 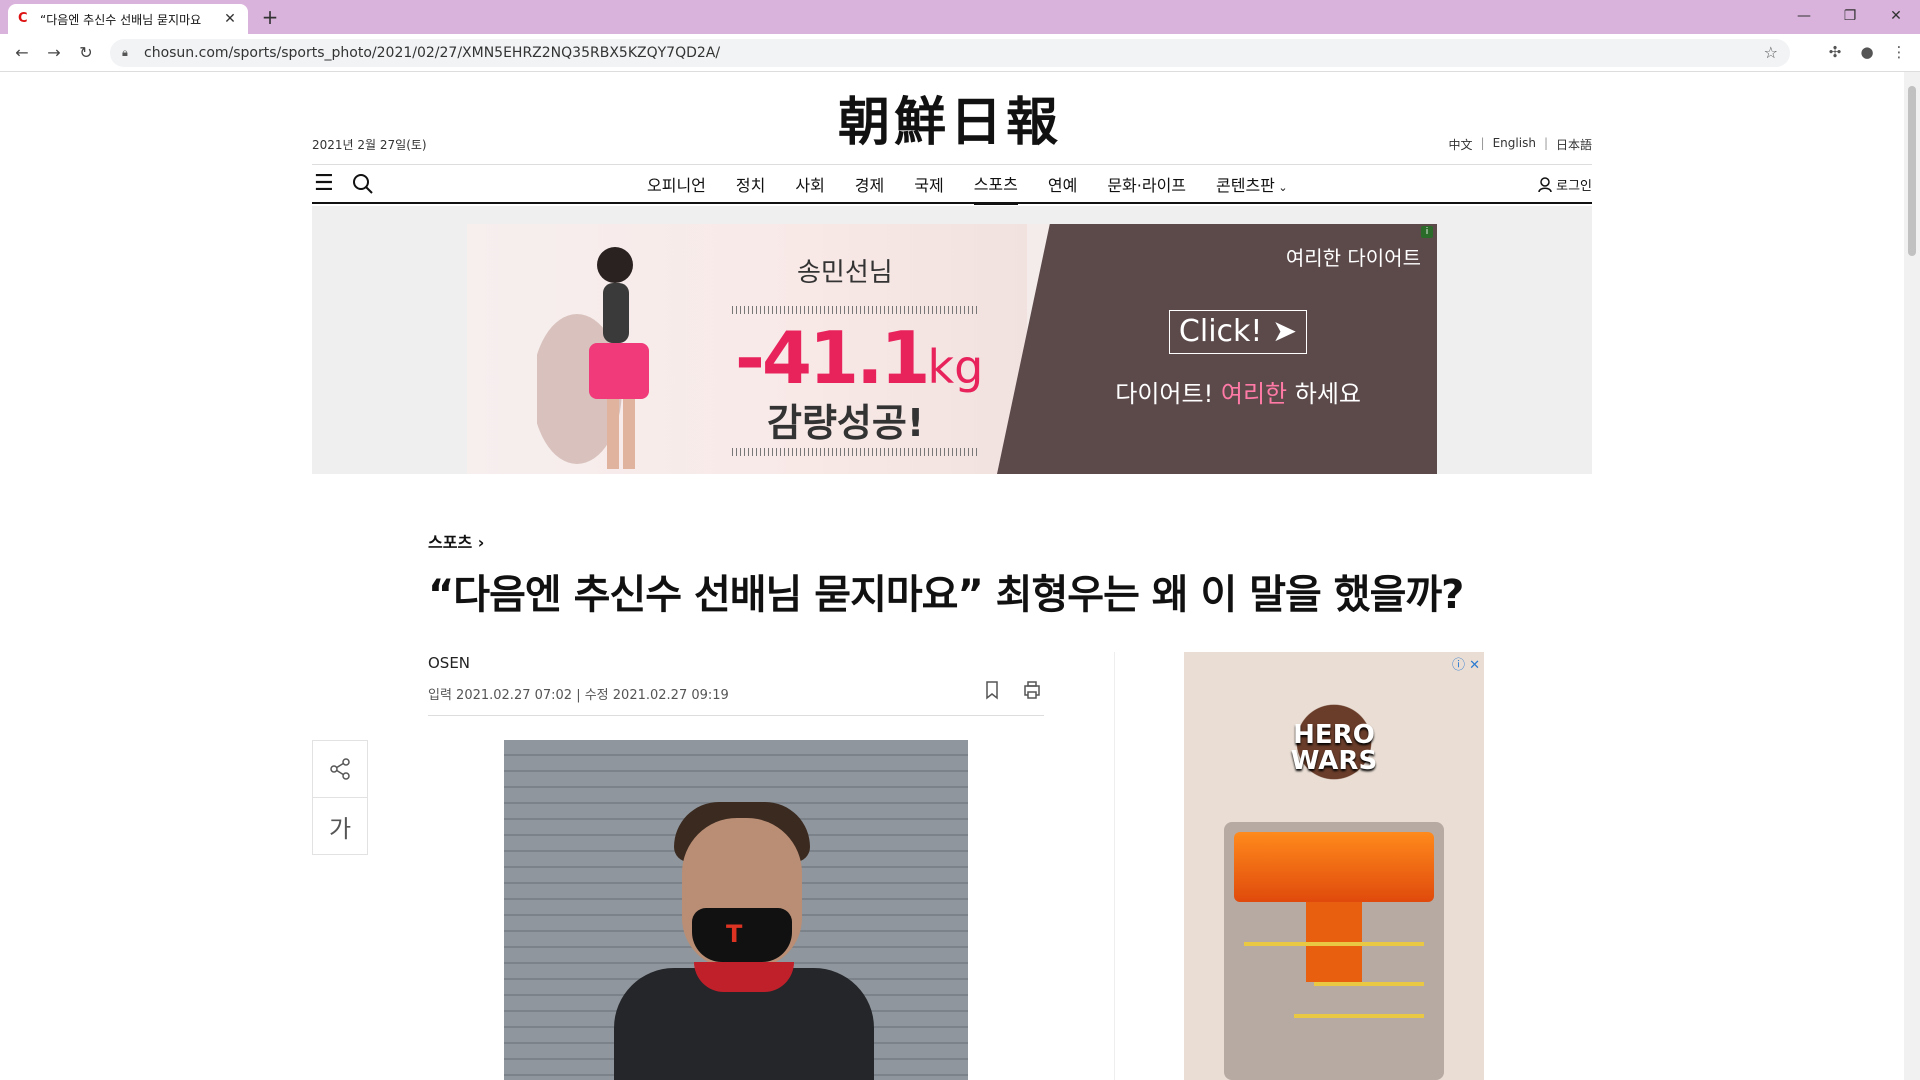 I want to click on site-logo: 朝鮮日報, so click(x=950, y=123).